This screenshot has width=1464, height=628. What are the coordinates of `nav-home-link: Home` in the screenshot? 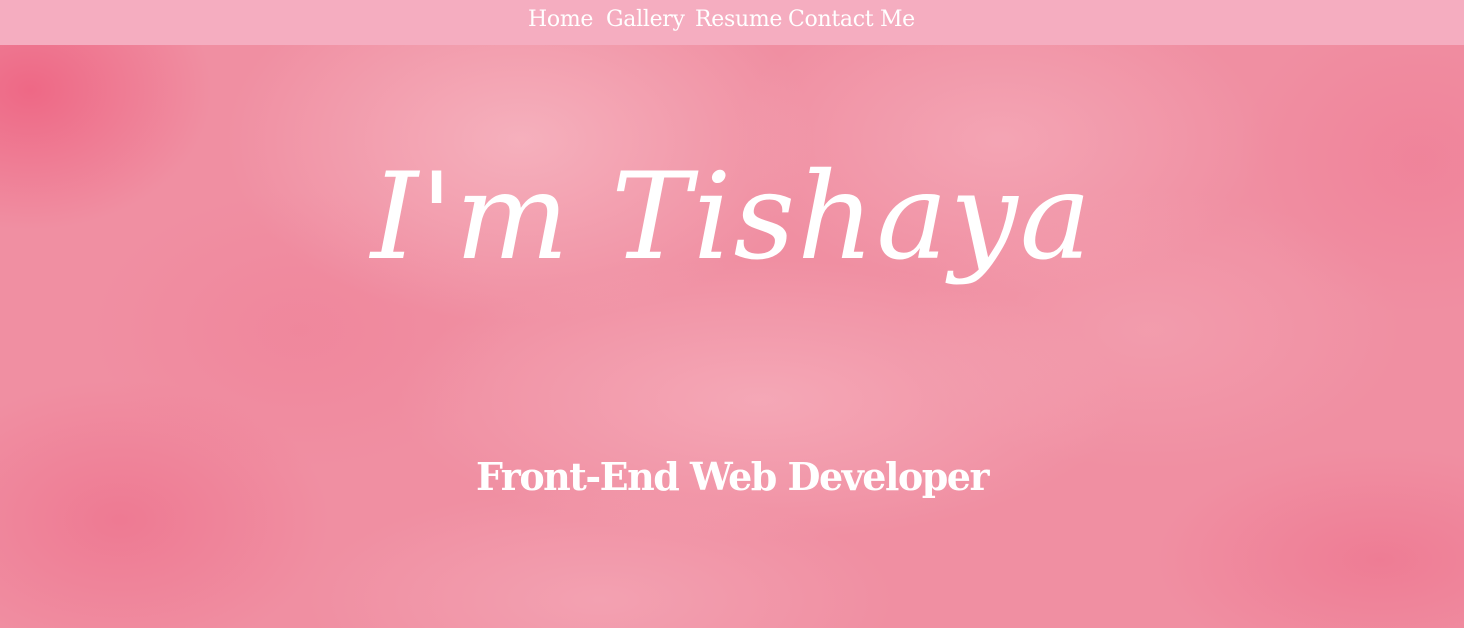 It's located at (560, 20).